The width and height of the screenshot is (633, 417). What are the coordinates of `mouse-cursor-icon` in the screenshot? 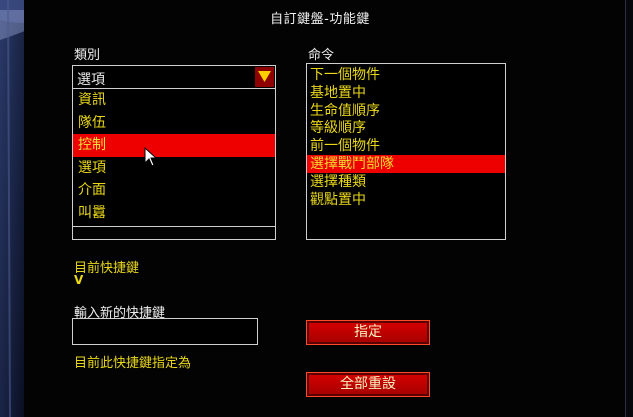 It's located at (151, 157).